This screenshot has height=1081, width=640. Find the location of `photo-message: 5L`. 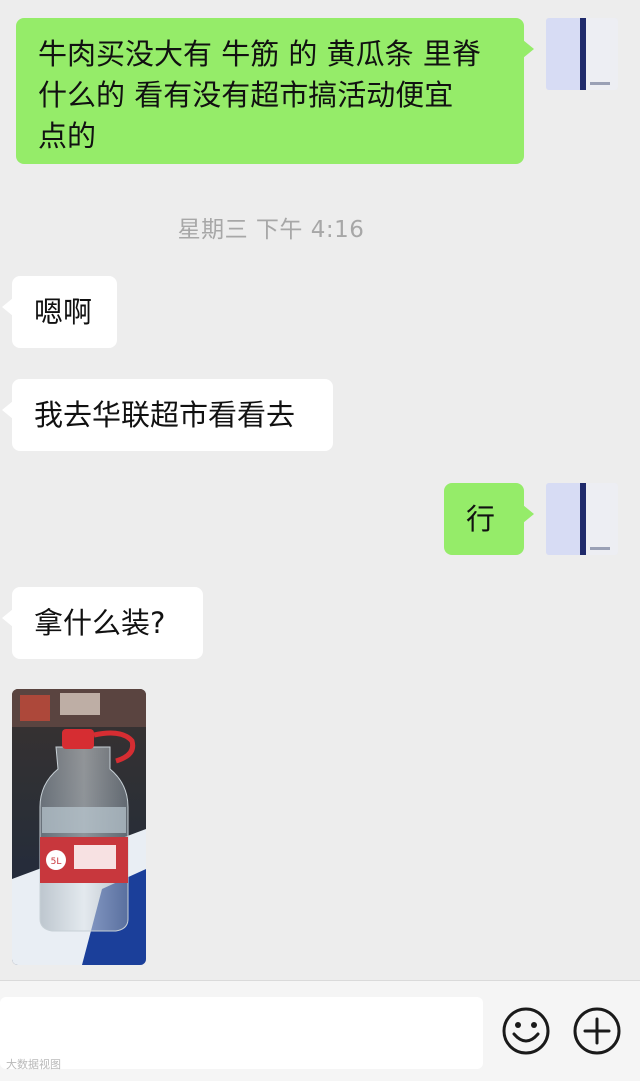

photo-message: 5L is located at coordinates (79, 827).